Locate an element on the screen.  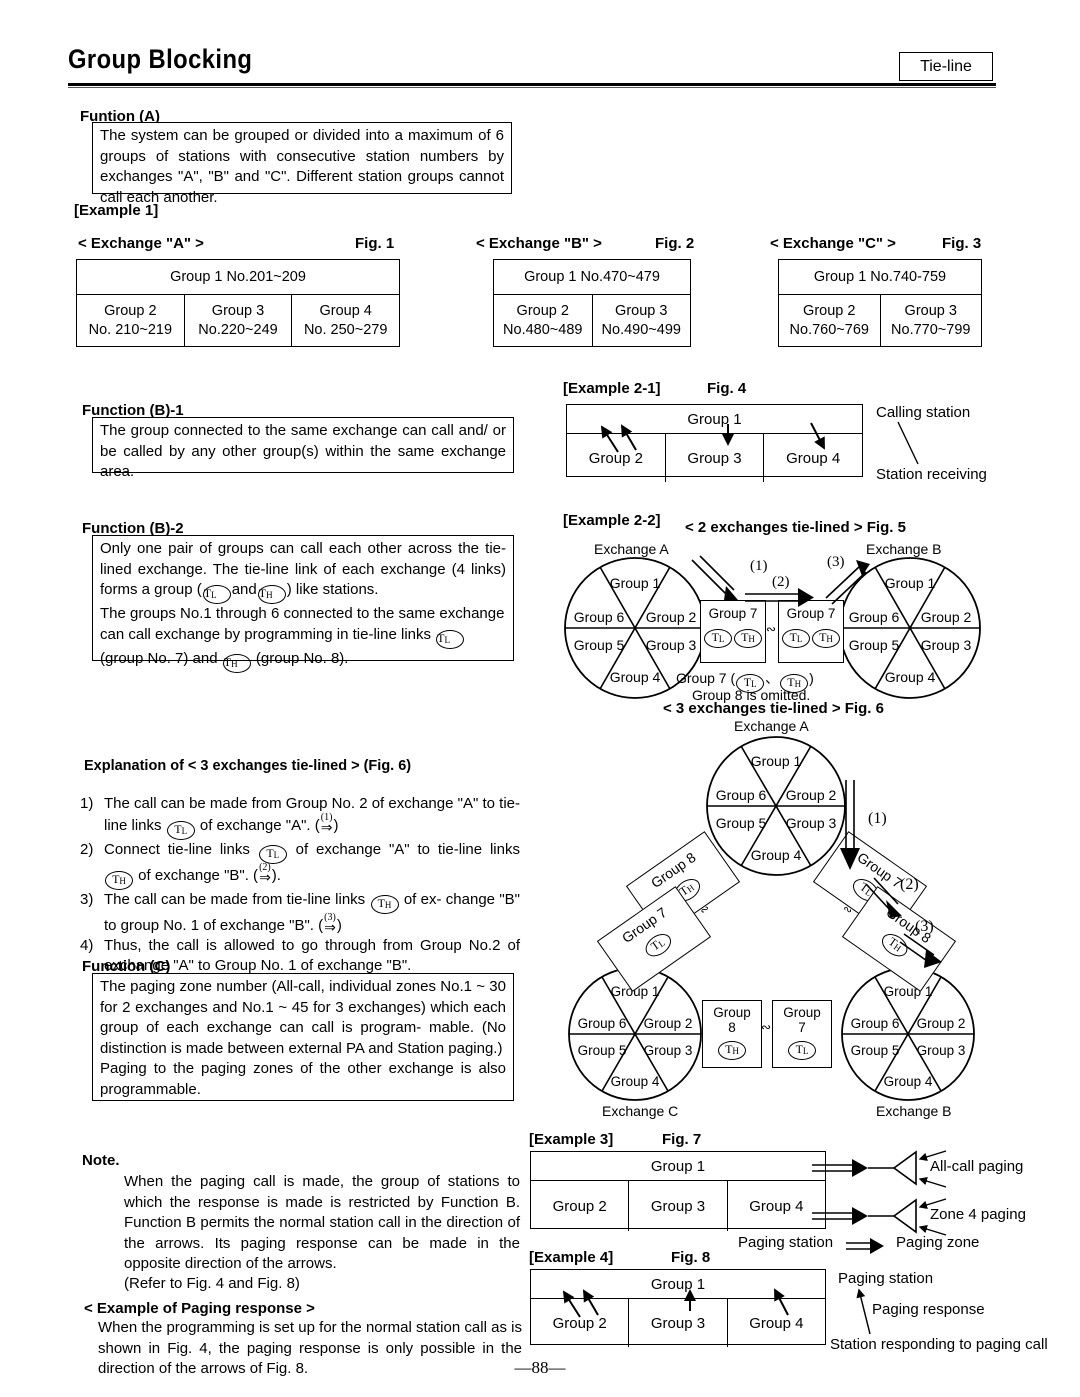
cell-range: No.490~499 is located at coordinates (641, 330).